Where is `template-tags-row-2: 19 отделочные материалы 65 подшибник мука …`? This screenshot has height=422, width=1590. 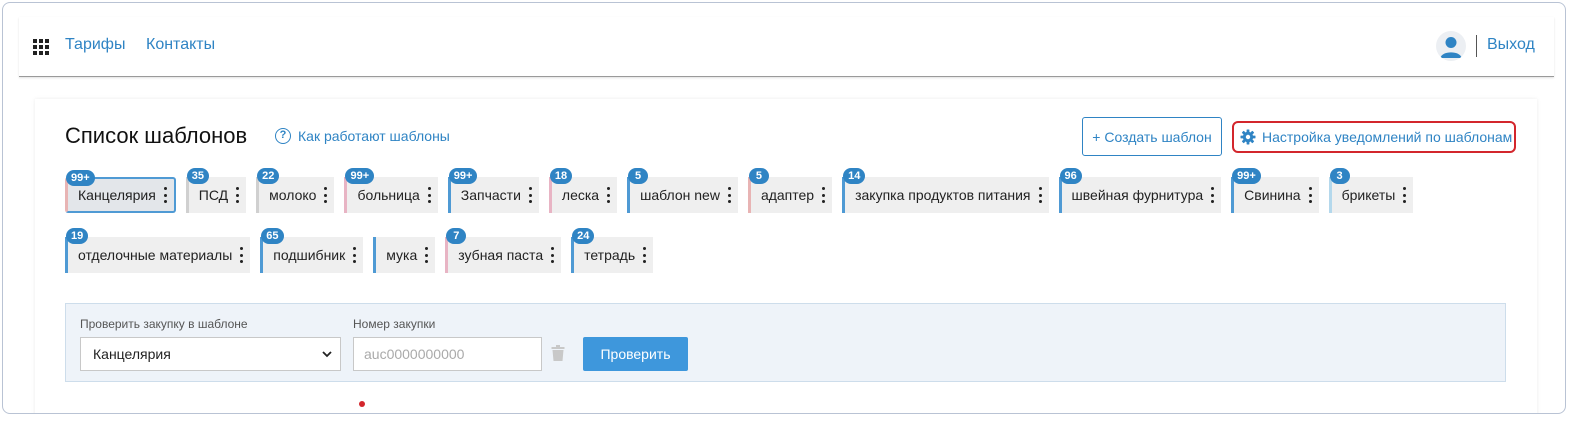 template-tags-row-2: 19 отделочные материалы 65 подшибник мука … is located at coordinates (364, 250).